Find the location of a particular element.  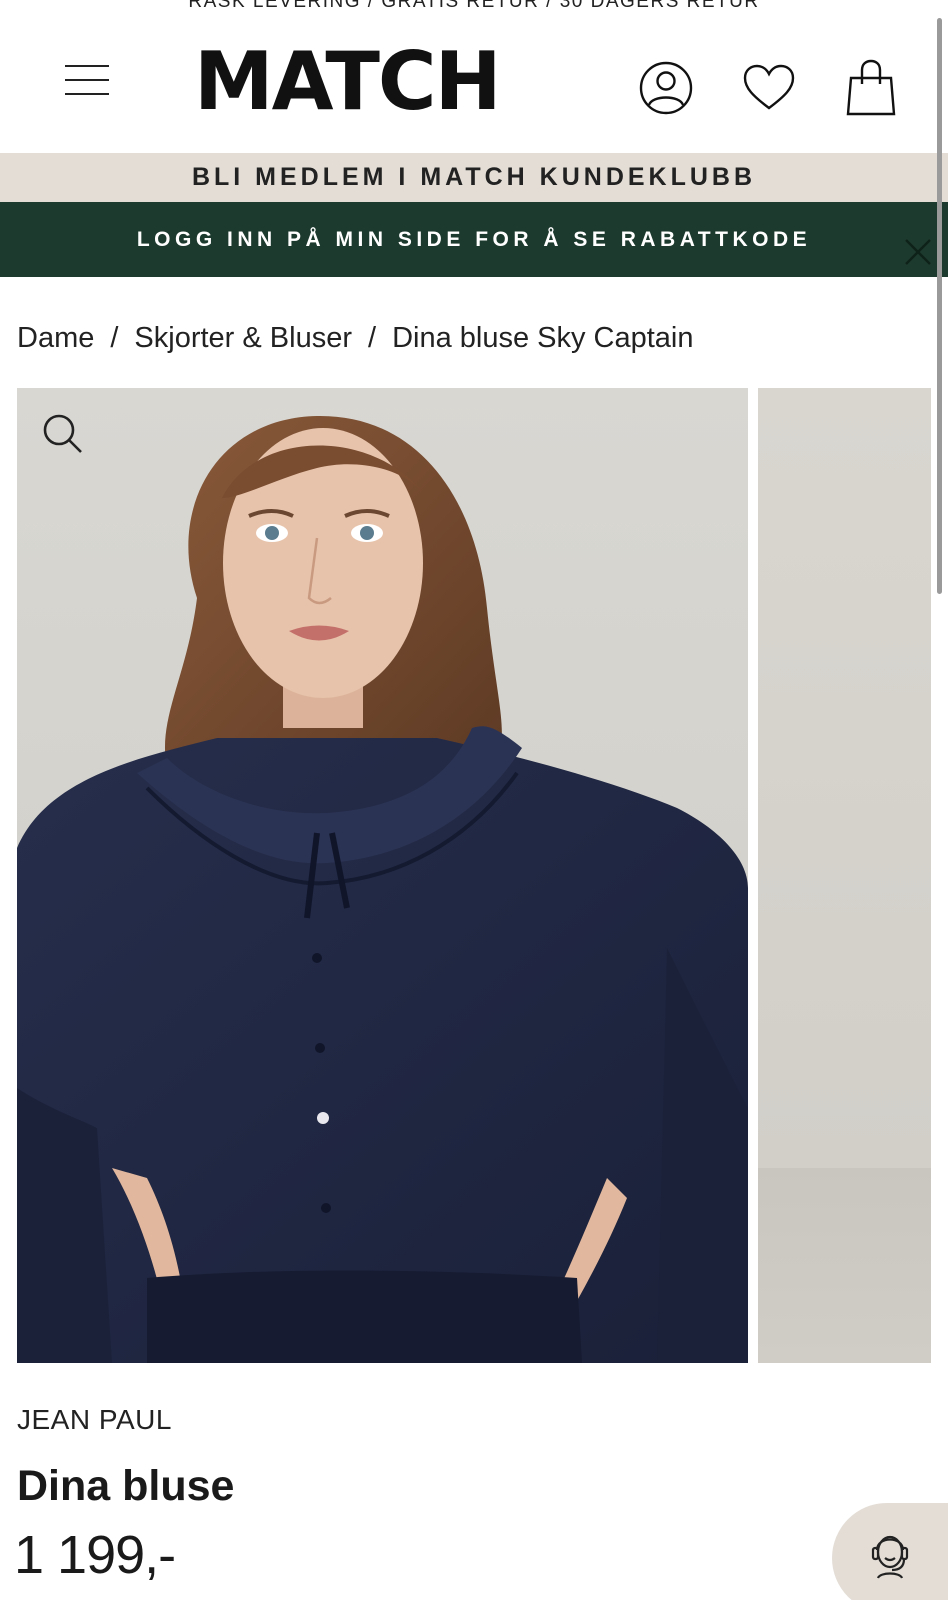

login-banner-text: LOGG INN PÅ MIN SIDE FOR Å SE RABATTKODE is located at coordinates (474, 239).